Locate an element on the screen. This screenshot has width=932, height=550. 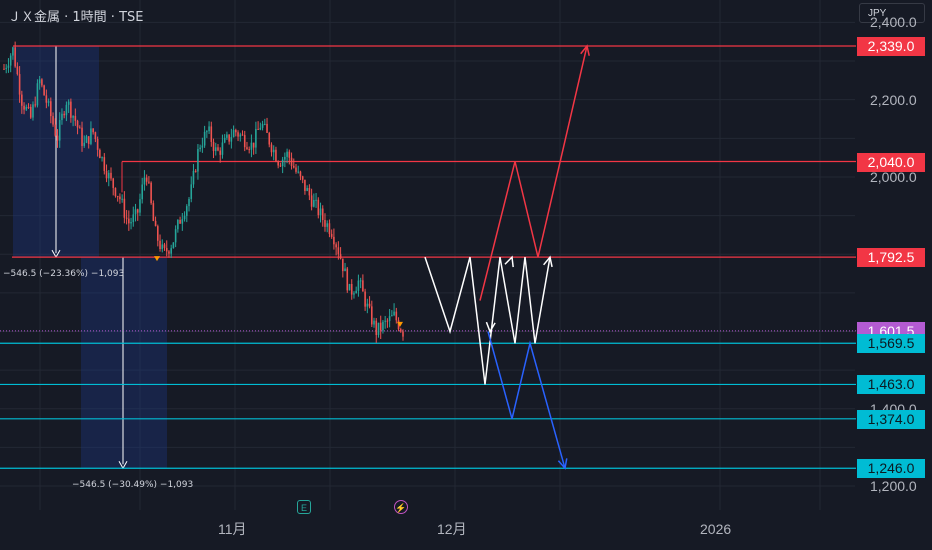
y-tick-label: 2,400.0 is located at coordinates (893, 22).